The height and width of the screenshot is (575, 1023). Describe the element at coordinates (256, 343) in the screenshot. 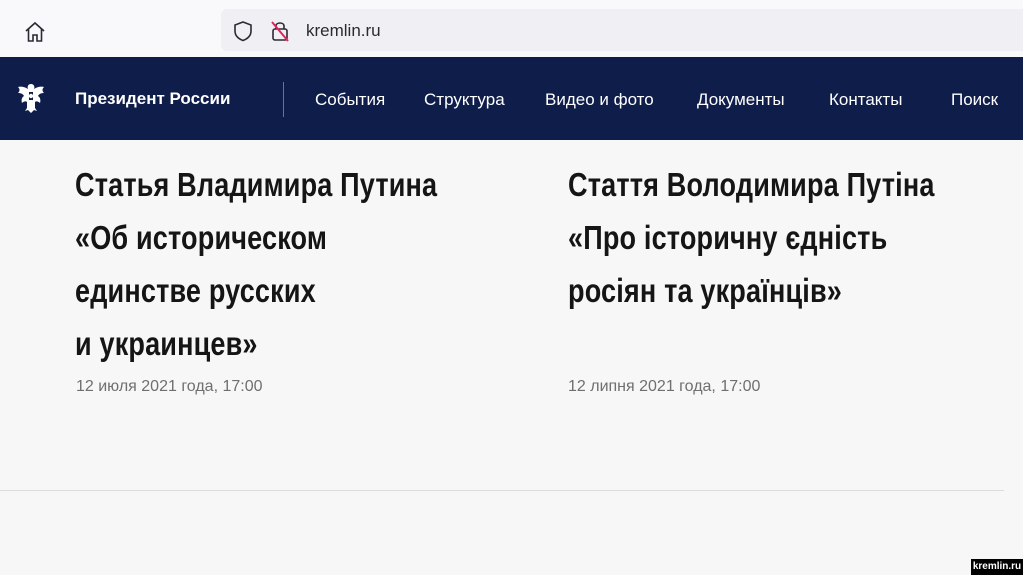

I see `title-line: и украинцев»` at that location.